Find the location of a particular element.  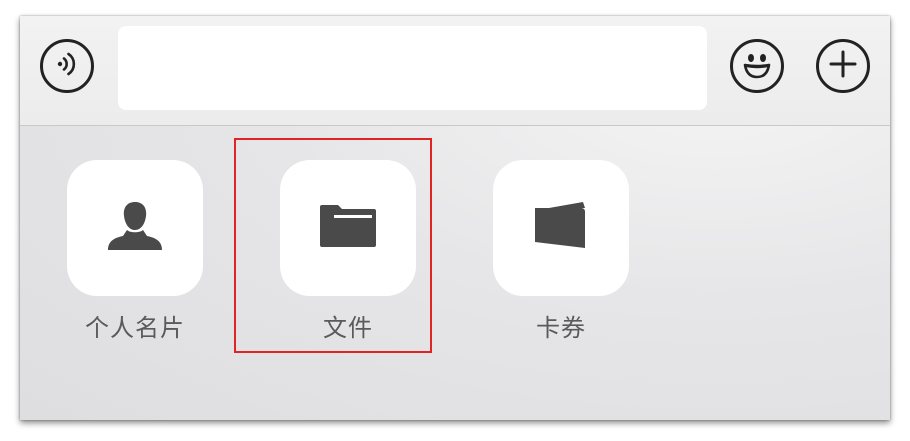

emoji-button is located at coordinates (757, 66).